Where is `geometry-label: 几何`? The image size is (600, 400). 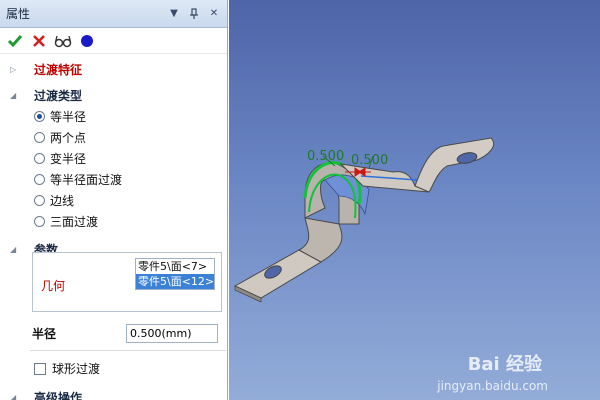
geometry-label: 几何 is located at coordinates (53, 286).